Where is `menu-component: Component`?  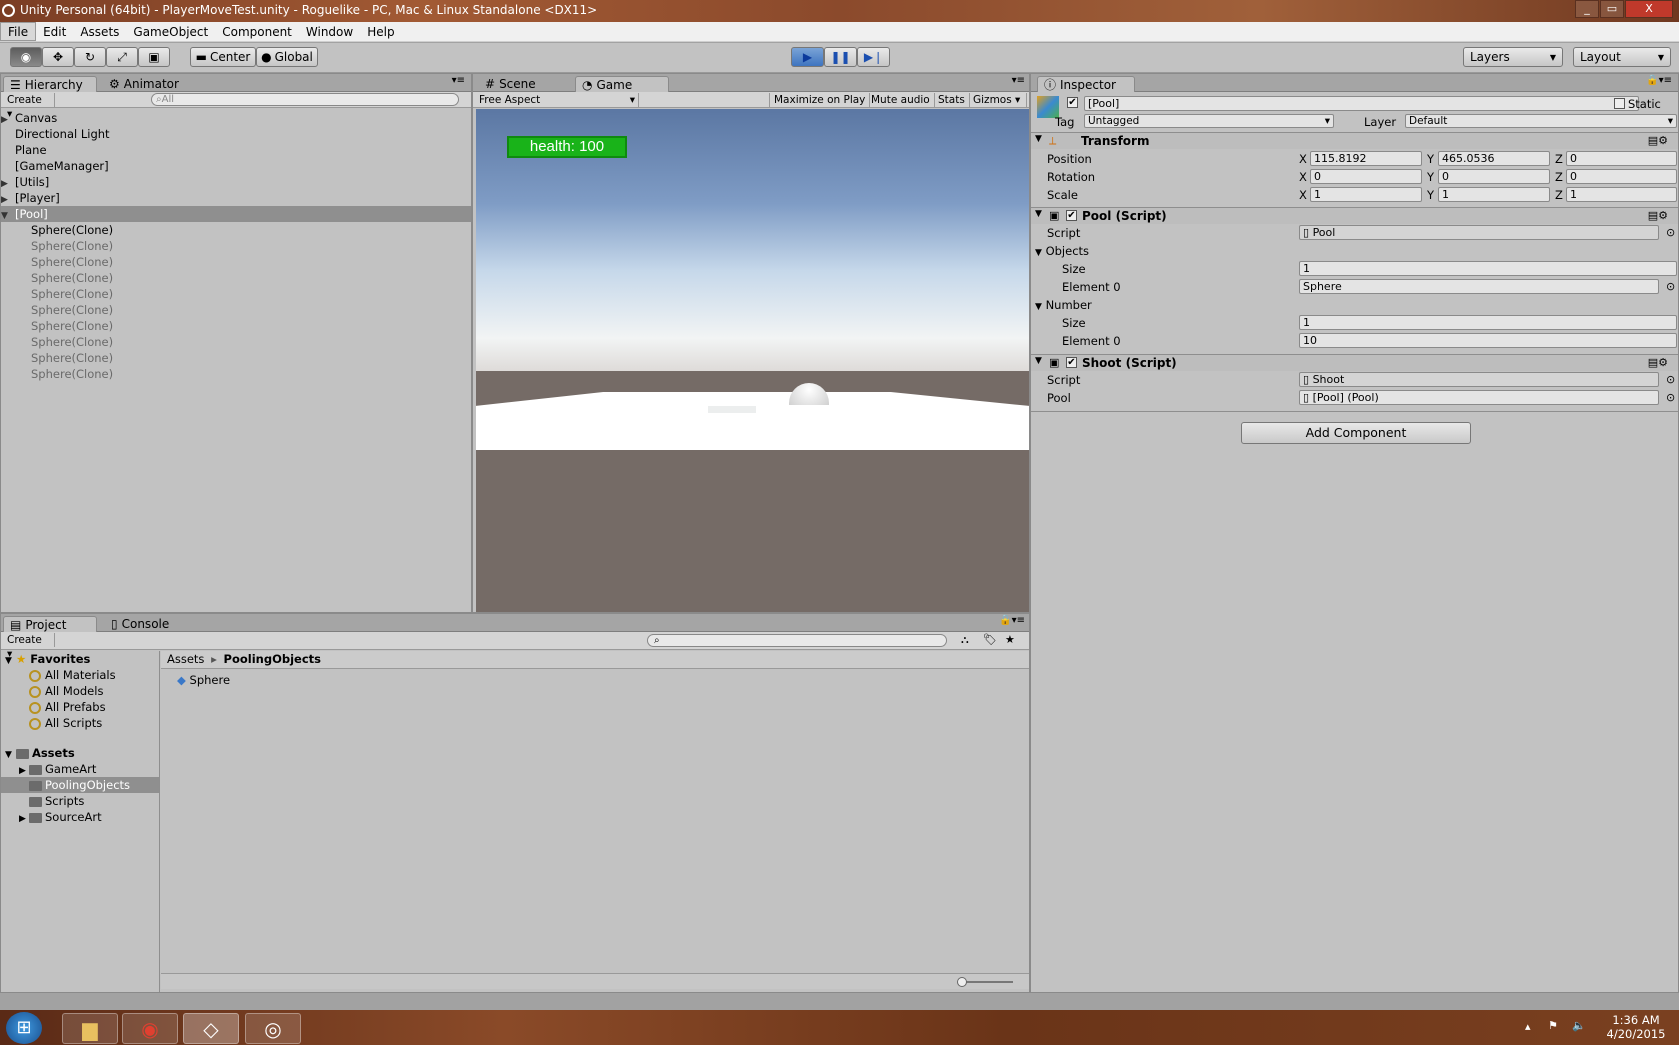
menu-component: Component is located at coordinates (257, 31).